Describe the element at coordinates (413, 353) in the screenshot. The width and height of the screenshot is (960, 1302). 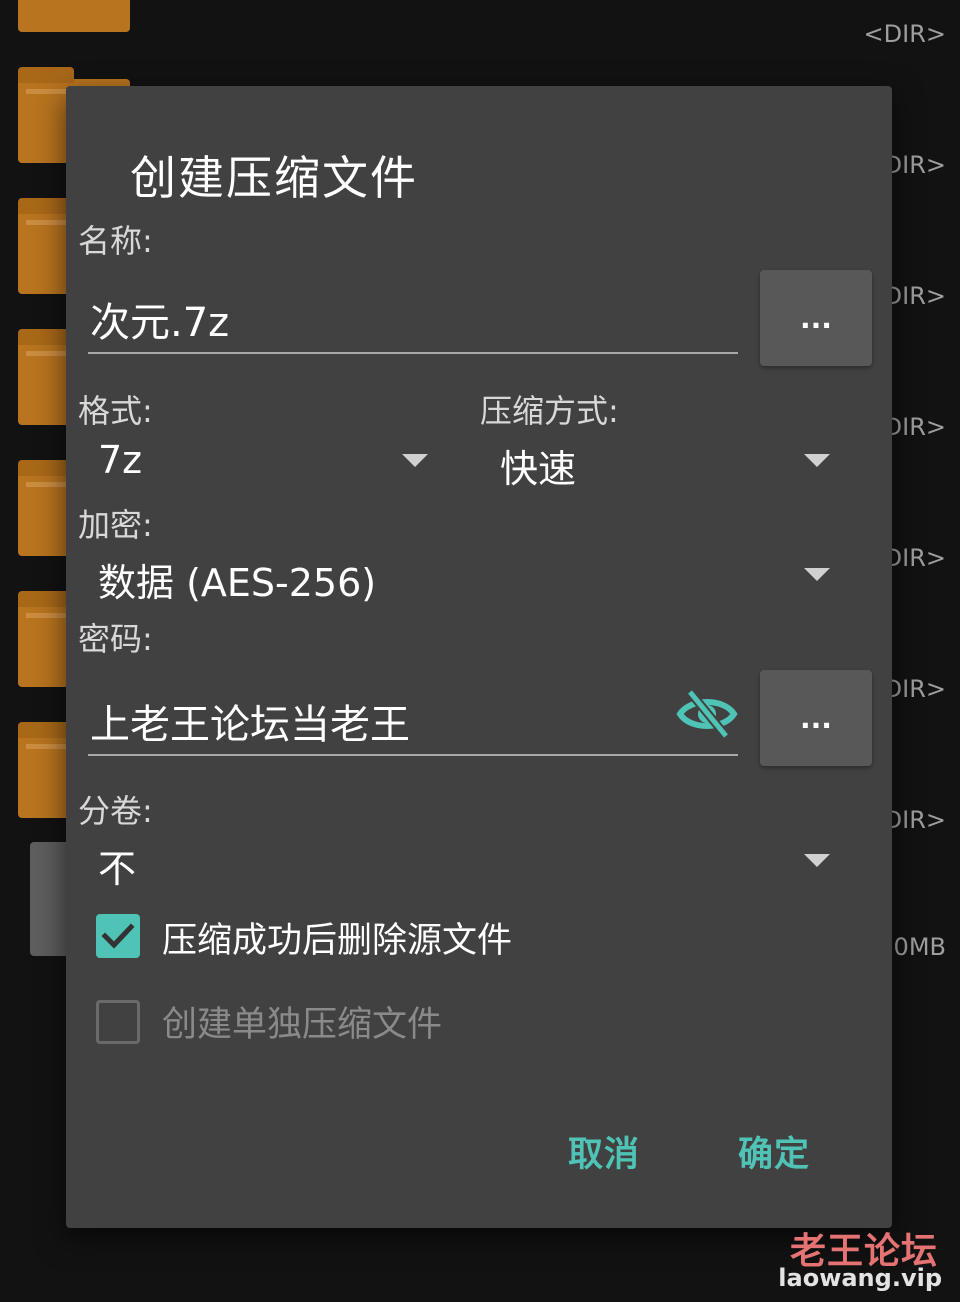
I see `name-input-underline` at that location.